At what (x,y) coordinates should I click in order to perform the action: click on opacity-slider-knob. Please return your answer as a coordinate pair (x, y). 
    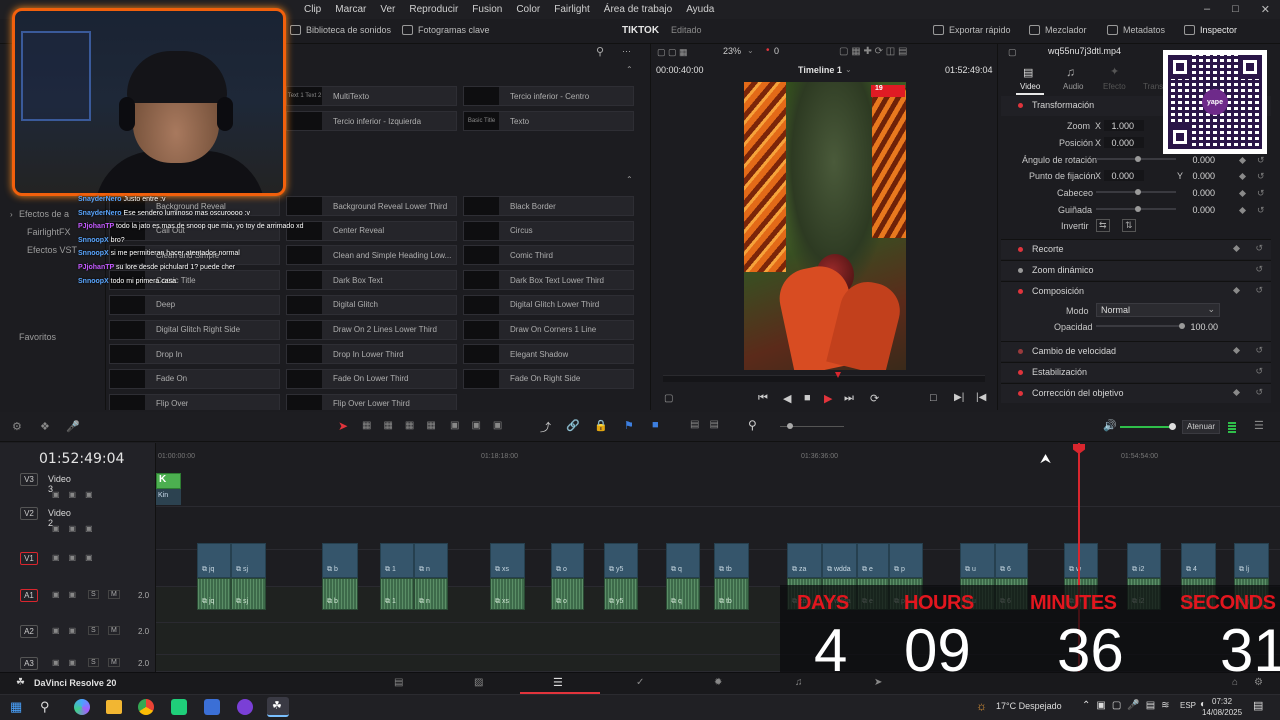
    Looking at the image, I should click on (1182, 326).